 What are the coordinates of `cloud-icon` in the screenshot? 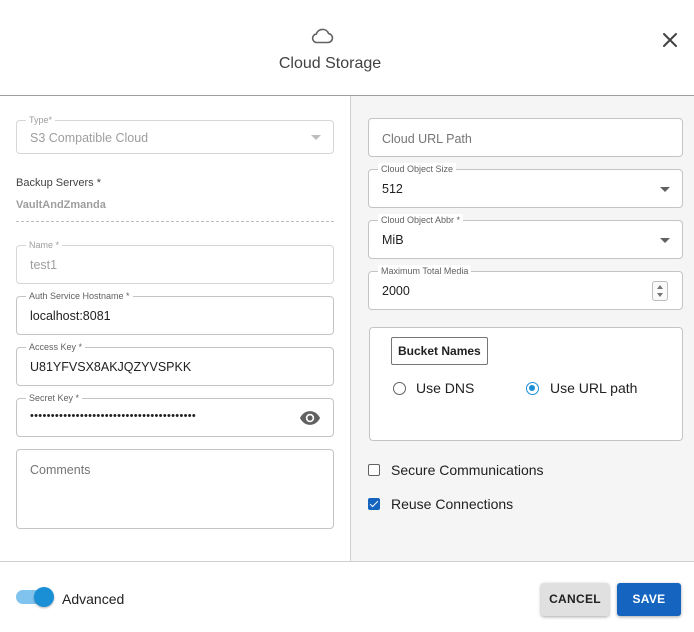 It's located at (322, 36).